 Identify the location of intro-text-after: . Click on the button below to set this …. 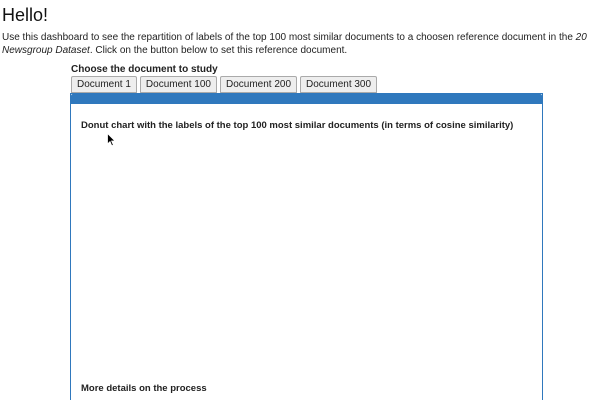
(218, 50).